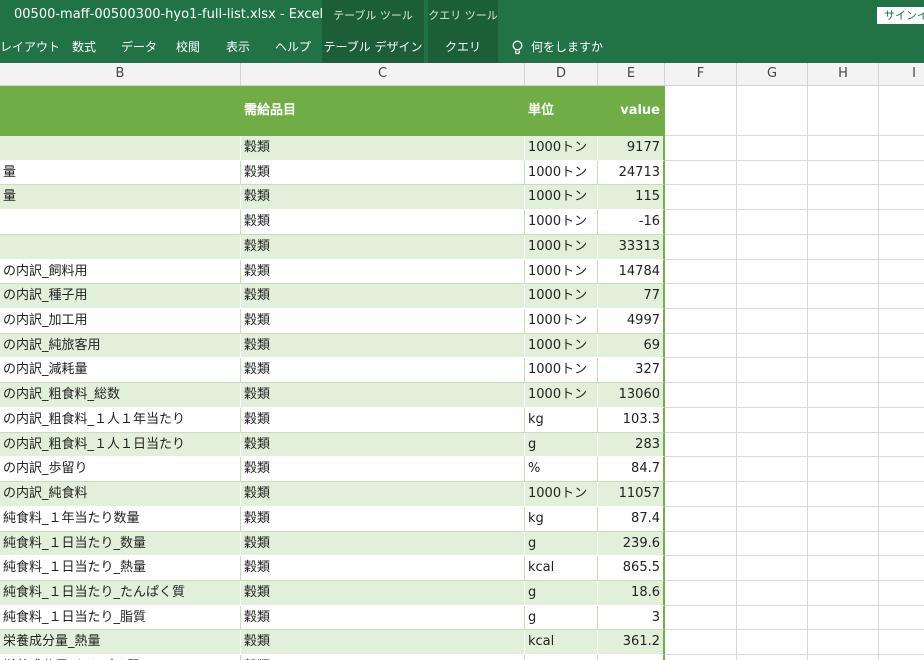 Image resolution: width=924 pixels, height=660 pixels. I want to click on cell-b: 純食料_１日当たり_熱量, so click(120, 568).